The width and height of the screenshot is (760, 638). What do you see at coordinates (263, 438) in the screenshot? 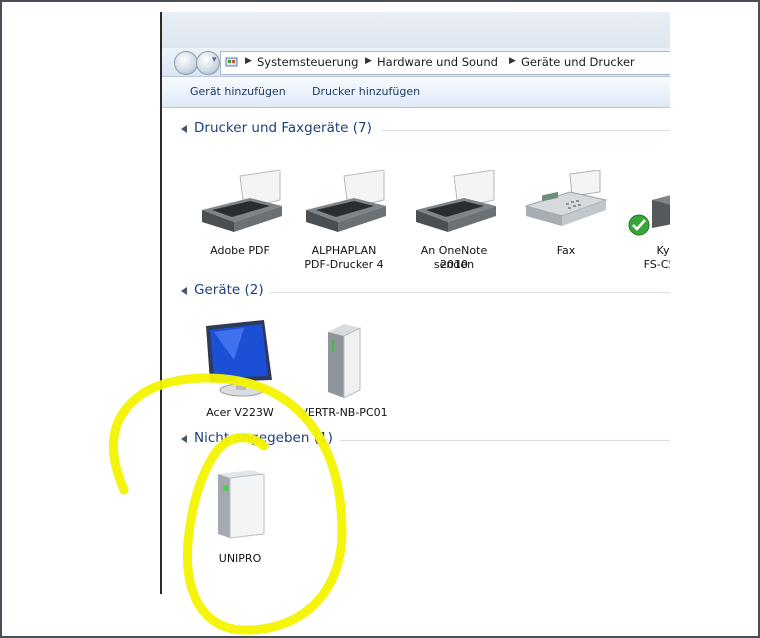
I see `group-title: Nicht angegeben (1)` at bounding box center [263, 438].